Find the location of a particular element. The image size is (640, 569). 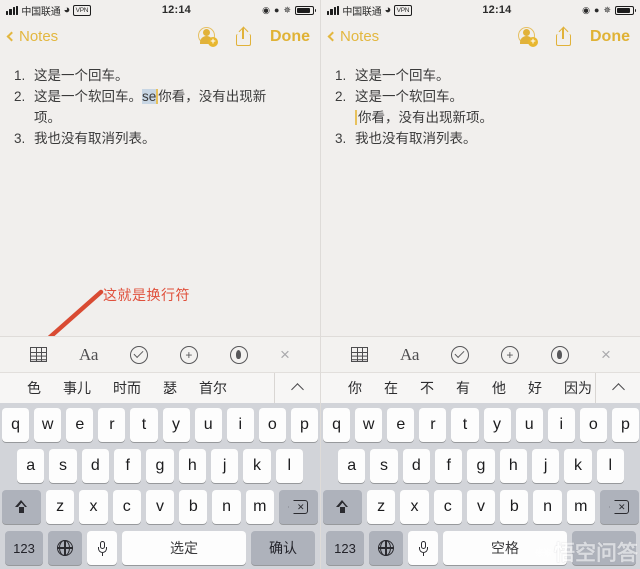

candidate-item: 好 is located at coordinates (535, 388).